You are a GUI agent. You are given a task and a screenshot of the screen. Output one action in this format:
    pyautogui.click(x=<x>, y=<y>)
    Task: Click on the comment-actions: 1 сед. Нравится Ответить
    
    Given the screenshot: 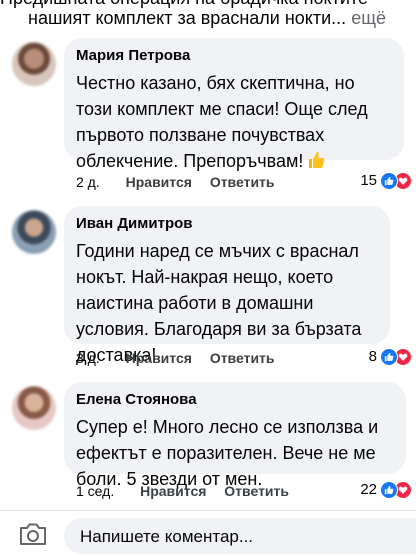 What is the action you would take?
    pyautogui.click(x=182, y=491)
    